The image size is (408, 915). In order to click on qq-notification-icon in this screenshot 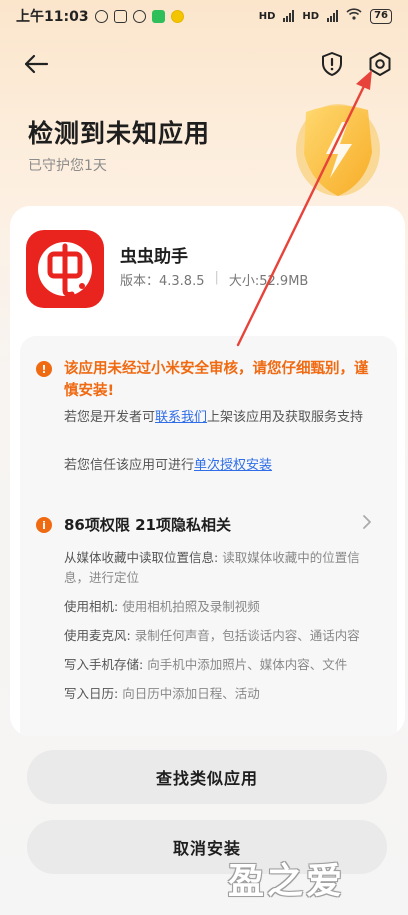, I will do `click(139, 16)`.